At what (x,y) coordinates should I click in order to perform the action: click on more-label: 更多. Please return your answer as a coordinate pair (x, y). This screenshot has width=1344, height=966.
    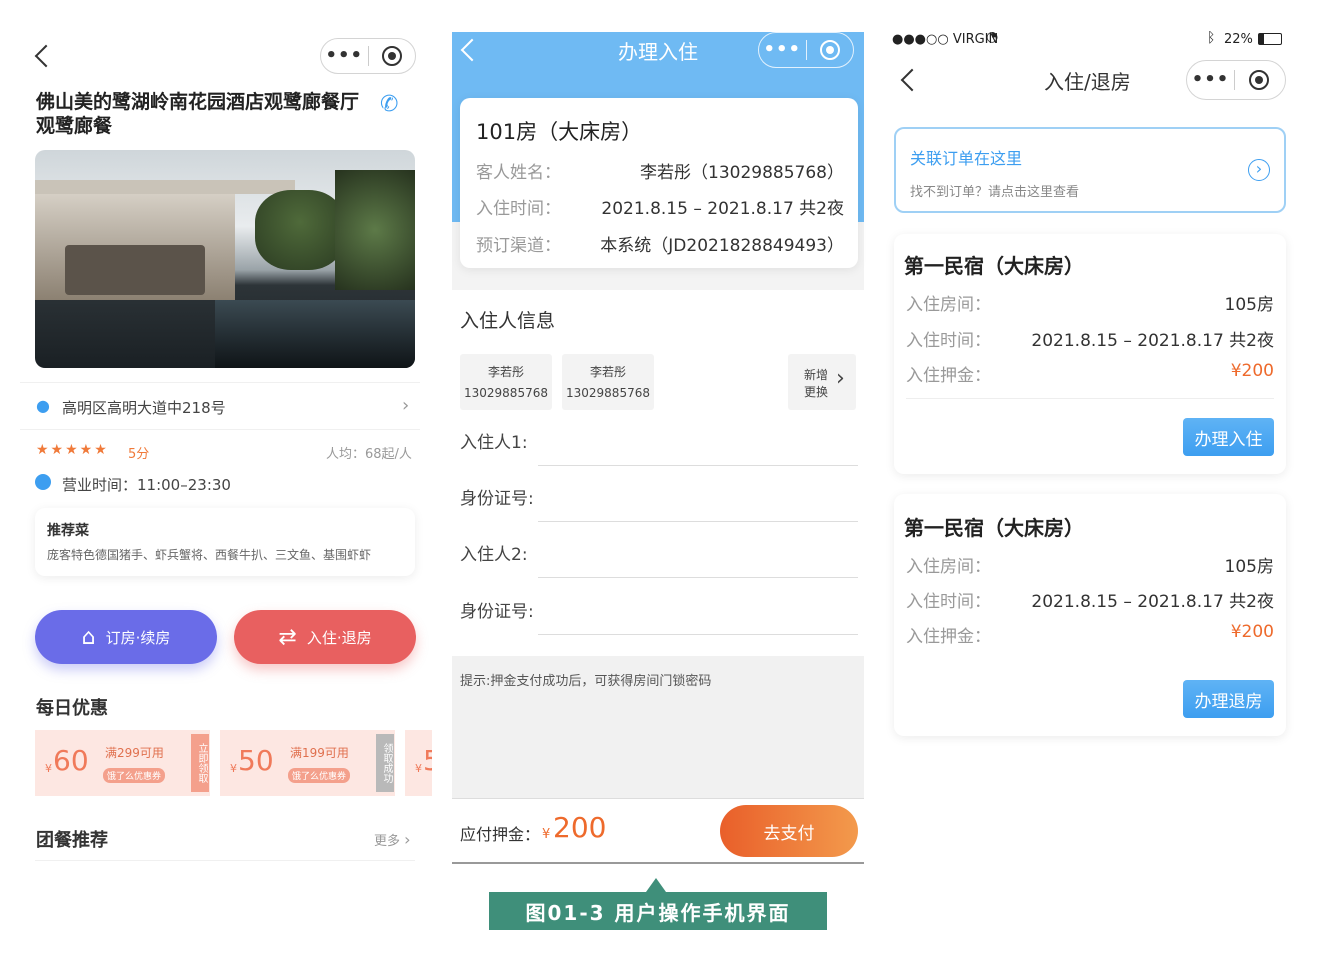
    Looking at the image, I should click on (387, 841).